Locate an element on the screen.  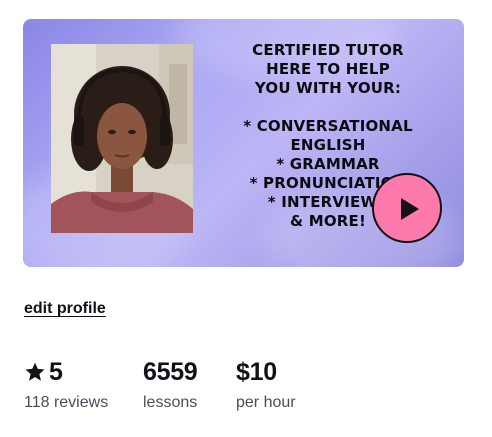
play-button is located at coordinates (407, 208).